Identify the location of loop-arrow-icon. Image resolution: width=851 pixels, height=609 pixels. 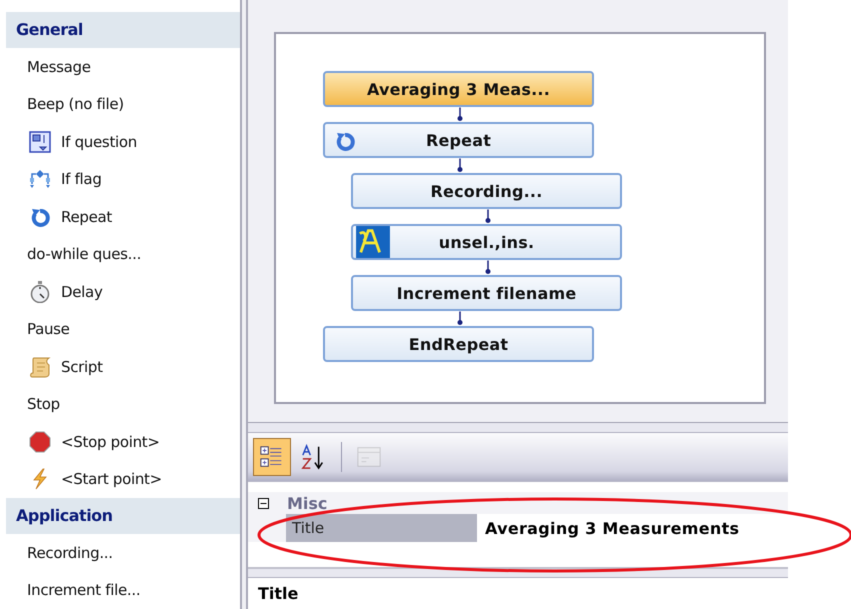
(345, 141).